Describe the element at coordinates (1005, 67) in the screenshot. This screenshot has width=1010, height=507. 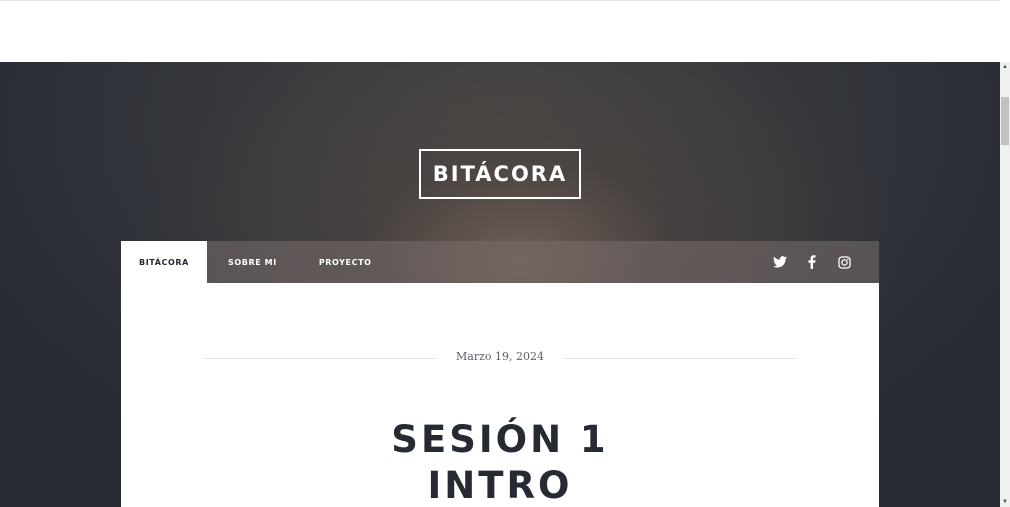
I see `scroll-up-arrow-icon: ▲` at that location.